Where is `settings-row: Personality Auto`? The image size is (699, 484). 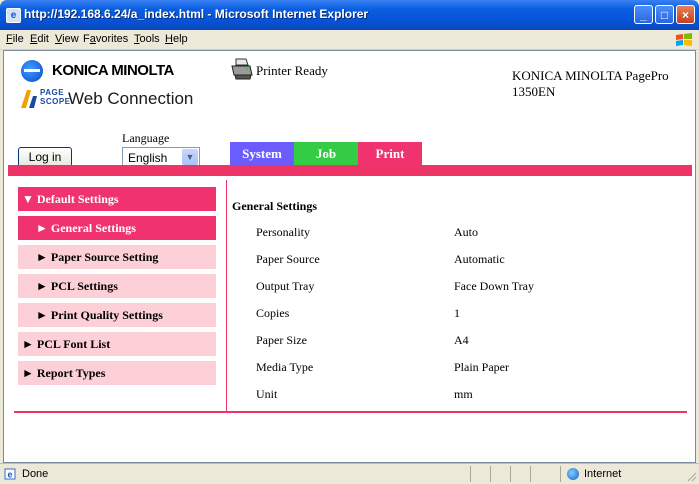
settings-row: Personality Auto is located at coordinates (466, 235).